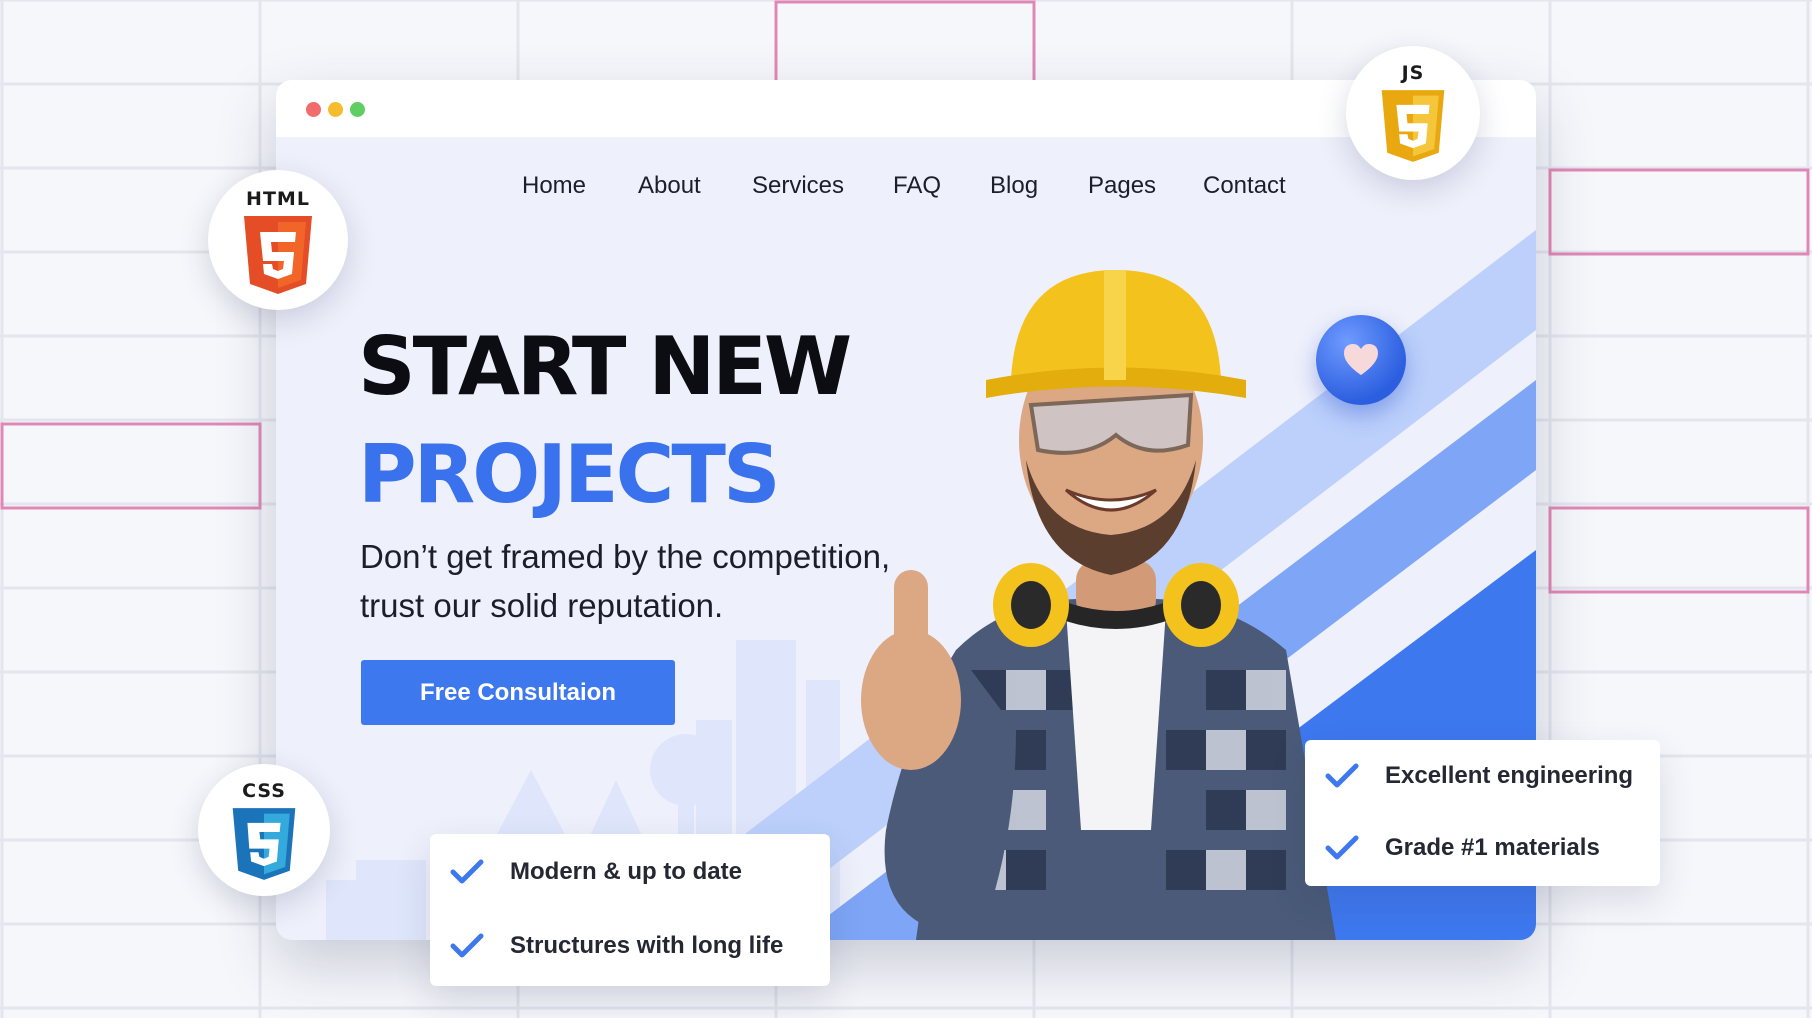  What do you see at coordinates (647, 945) in the screenshot?
I see `feature-label: Structures with long life` at bounding box center [647, 945].